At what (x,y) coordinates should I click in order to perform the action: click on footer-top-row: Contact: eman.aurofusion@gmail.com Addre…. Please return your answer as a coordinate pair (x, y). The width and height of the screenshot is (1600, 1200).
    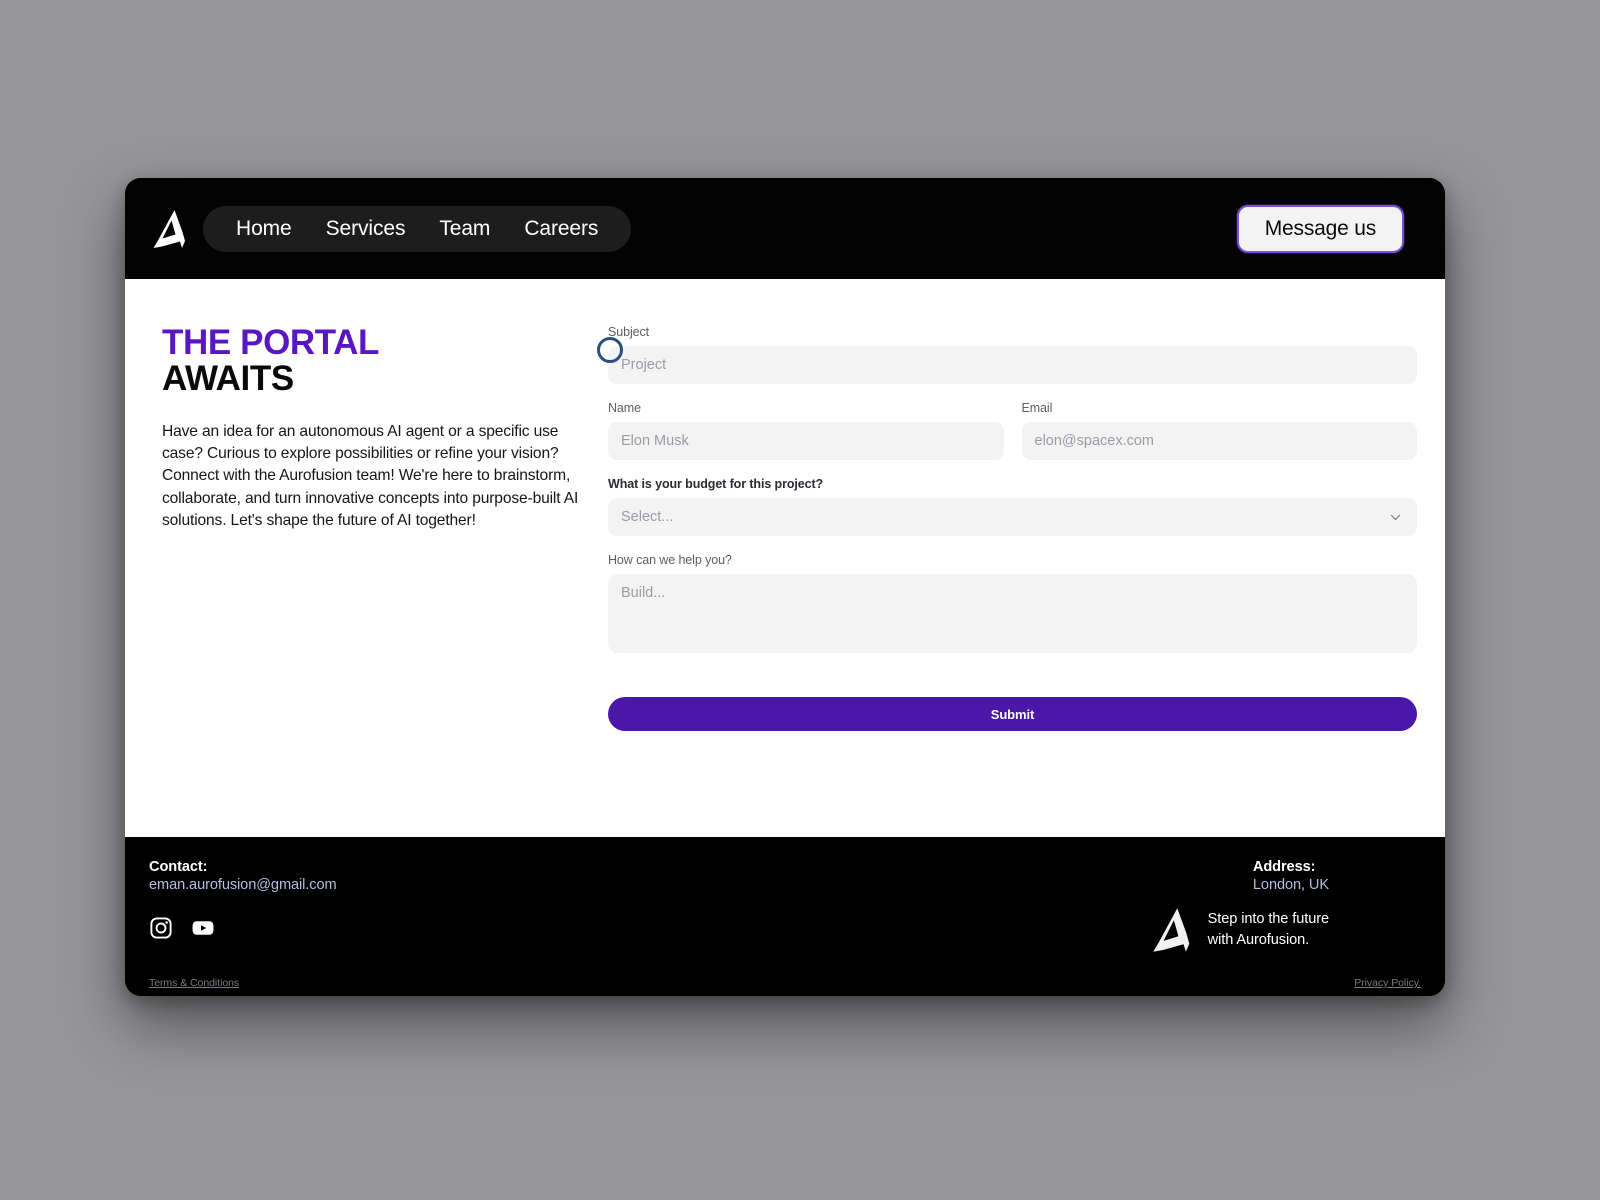
    Looking at the image, I should click on (785, 876).